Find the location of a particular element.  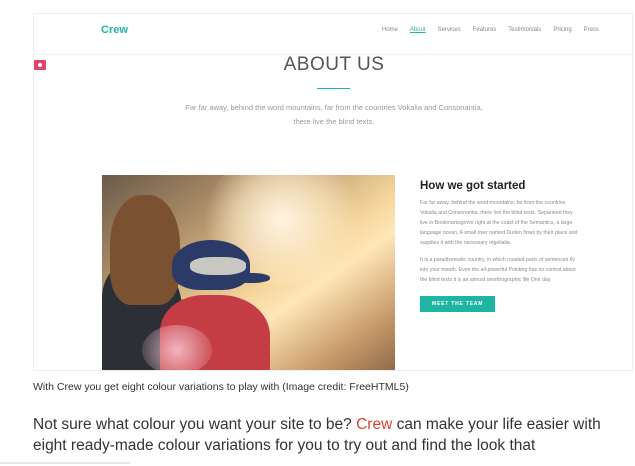

site-logo: Crew is located at coordinates (114, 30).